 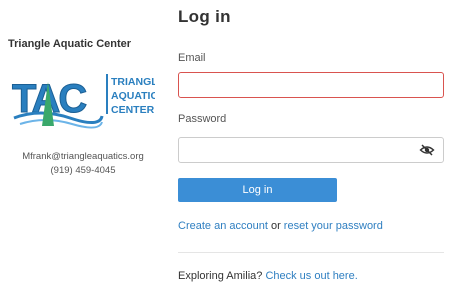 What do you see at coordinates (275, 226) in the screenshot?
I see `or-text: or` at bounding box center [275, 226].